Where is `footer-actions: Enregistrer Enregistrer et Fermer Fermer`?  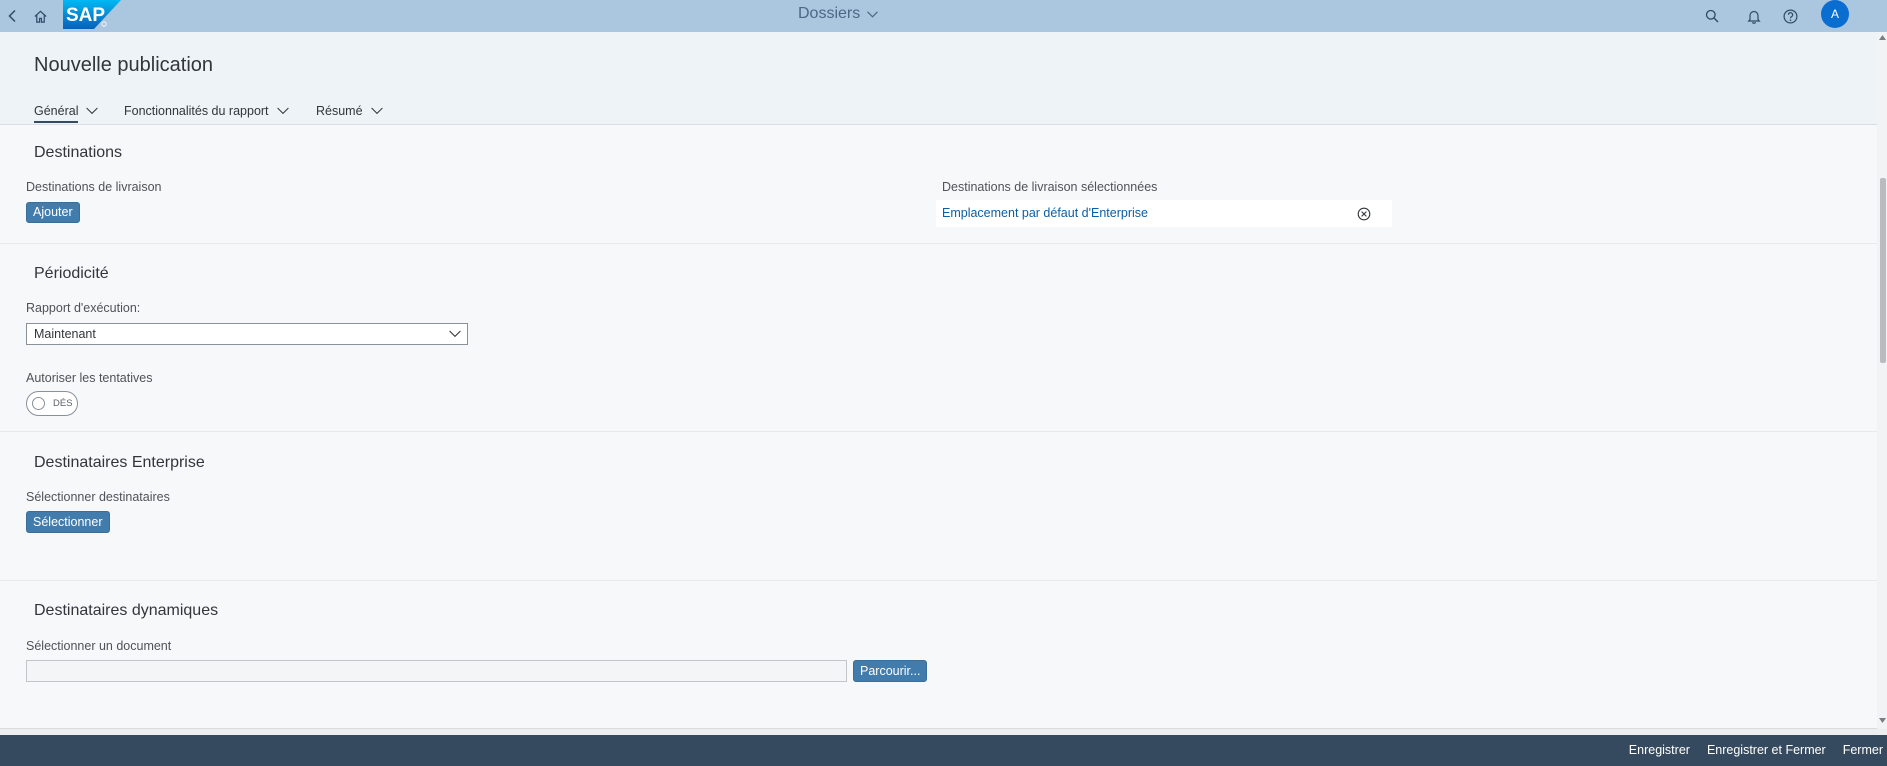
footer-actions: Enregistrer Enregistrer et Fermer Fermer is located at coordinates (1756, 750).